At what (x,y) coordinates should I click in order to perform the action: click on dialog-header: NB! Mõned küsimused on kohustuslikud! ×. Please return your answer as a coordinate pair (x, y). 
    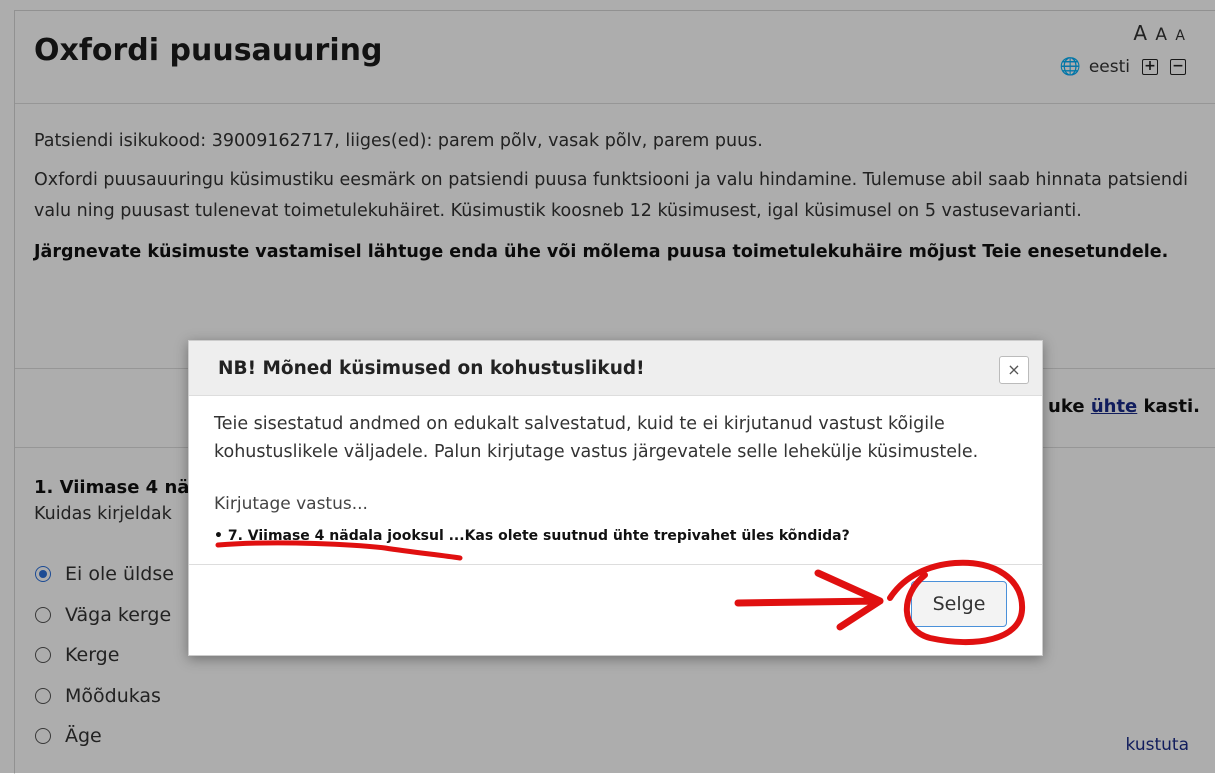
    Looking at the image, I should click on (615, 368).